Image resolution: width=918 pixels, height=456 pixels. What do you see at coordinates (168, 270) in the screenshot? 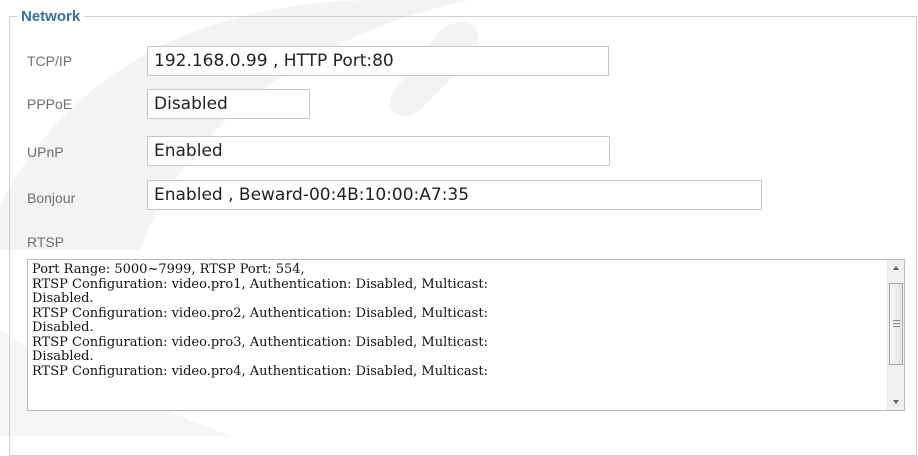
I see `rtsp-line: Port Range: 5000~7999, RTSP Port: 554,` at bounding box center [168, 270].